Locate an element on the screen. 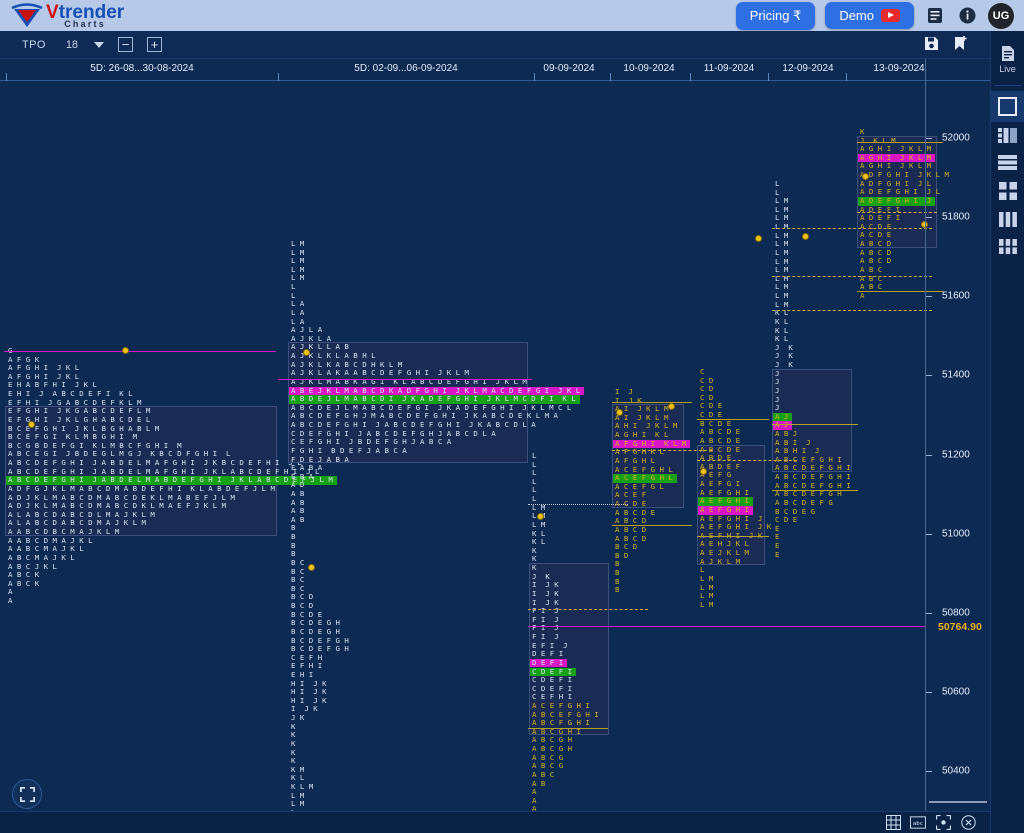 The width and height of the screenshot is (1024, 833). pricing-label: Pricing ₹ is located at coordinates (775, 15).